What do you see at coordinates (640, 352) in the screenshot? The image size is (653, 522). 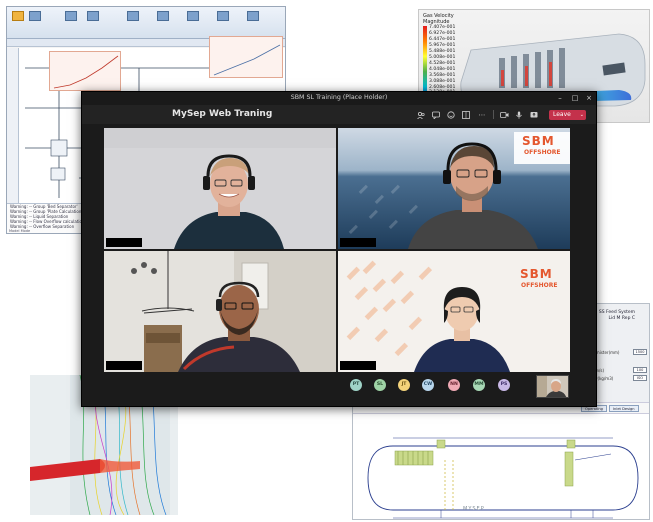 I see `field-input: 1500` at bounding box center [640, 352].